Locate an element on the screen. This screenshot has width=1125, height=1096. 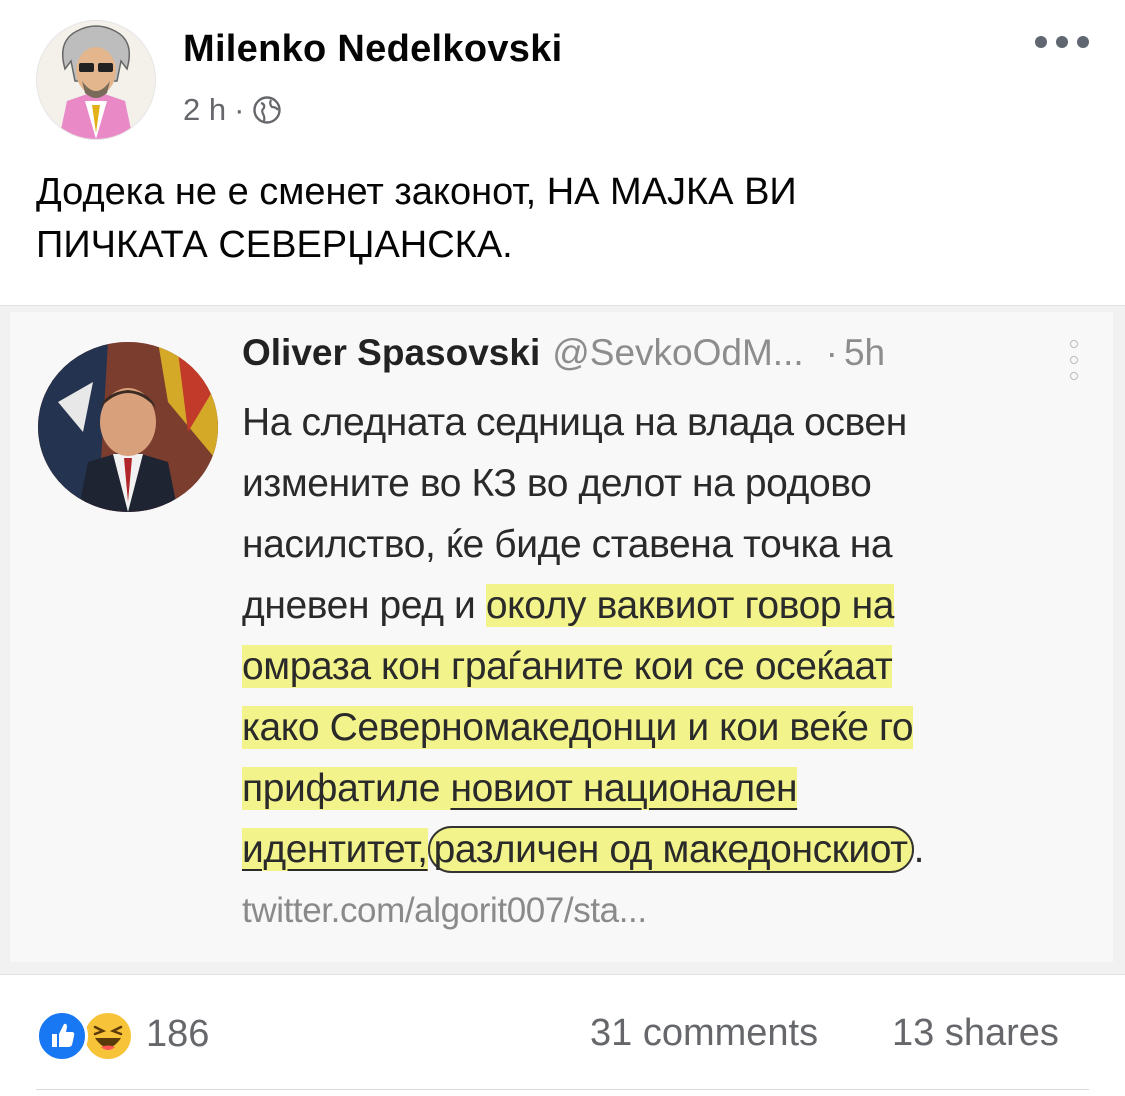
tweet-header: Oliver Spasovski @SevkoOdM... · 5h is located at coordinates (563, 353).